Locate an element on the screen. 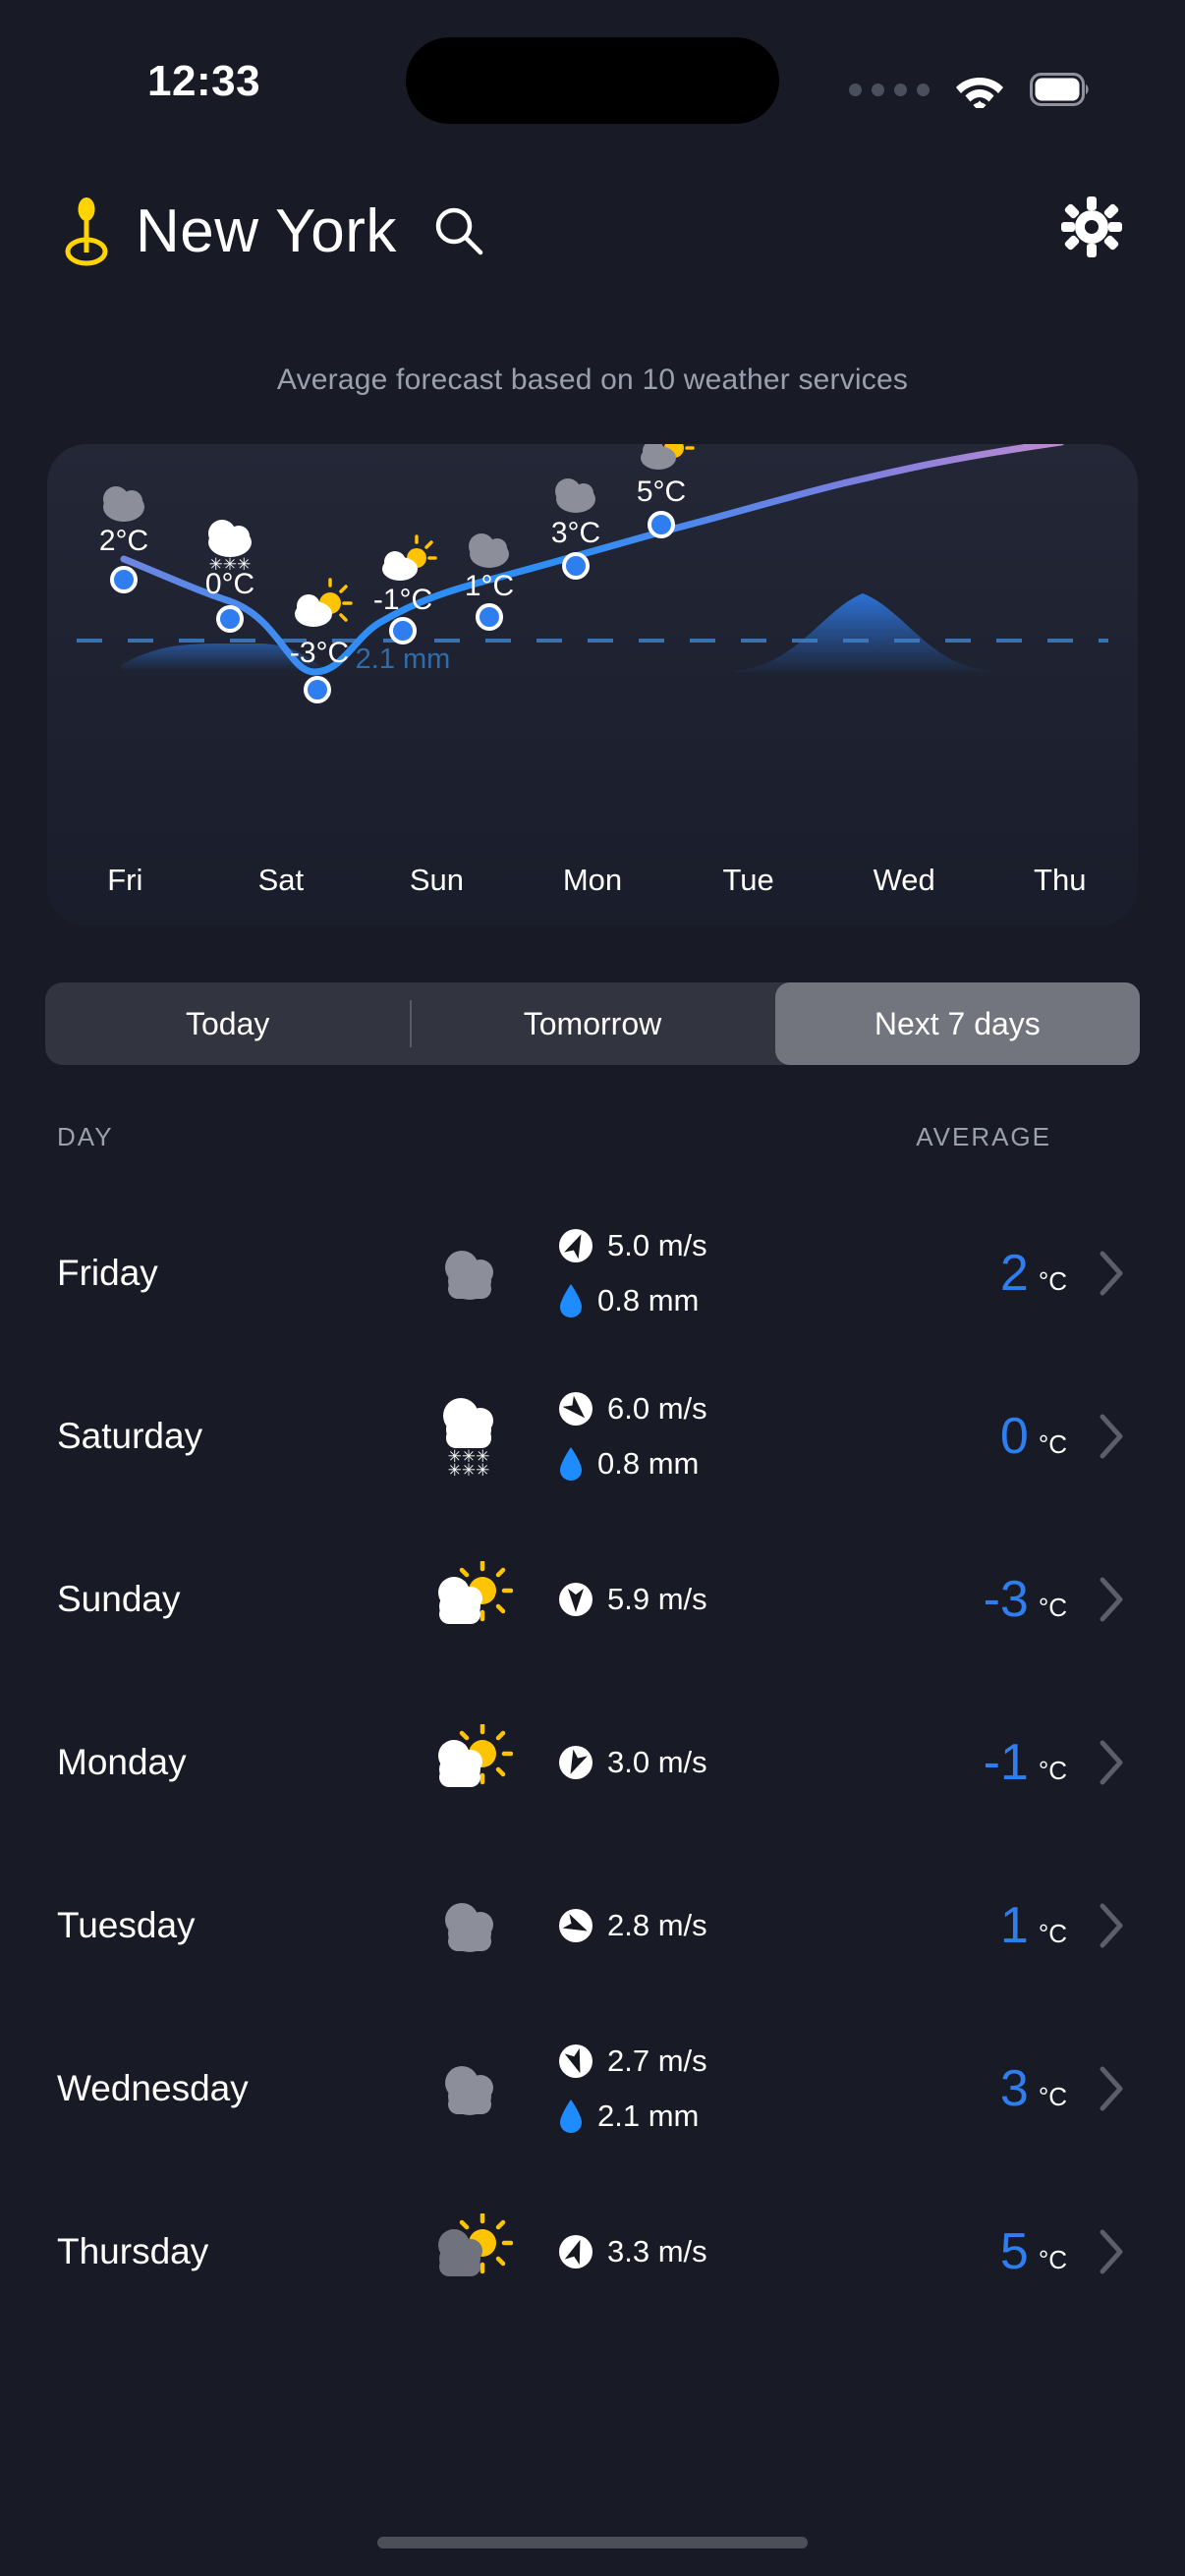  status-bar-indicators is located at coordinates (970, 89).